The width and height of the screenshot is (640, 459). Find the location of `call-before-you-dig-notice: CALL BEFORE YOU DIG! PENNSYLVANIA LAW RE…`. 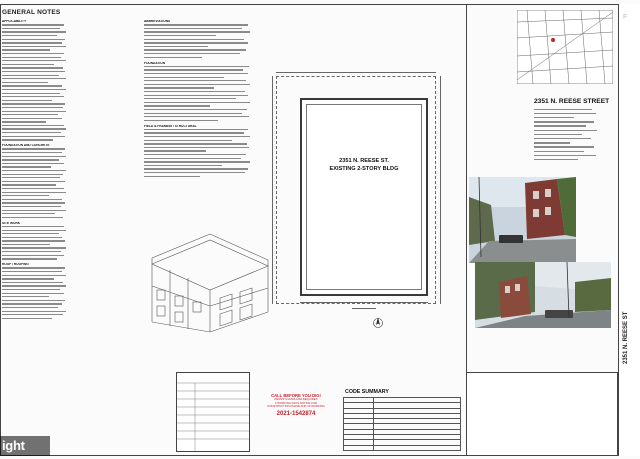

call-before-you-dig-notice: CALL BEFORE YOU DIG! PENNSYLVANIA LAW RE… is located at coordinates (296, 405).